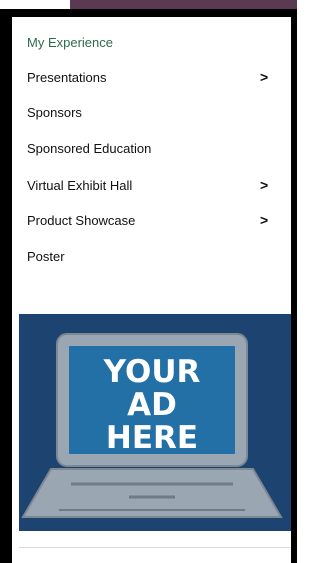 The width and height of the screenshot is (320, 563). Describe the element at coordinates (67, 77) in the screenshot. I see `menu-item-label: Presentations` at that location.